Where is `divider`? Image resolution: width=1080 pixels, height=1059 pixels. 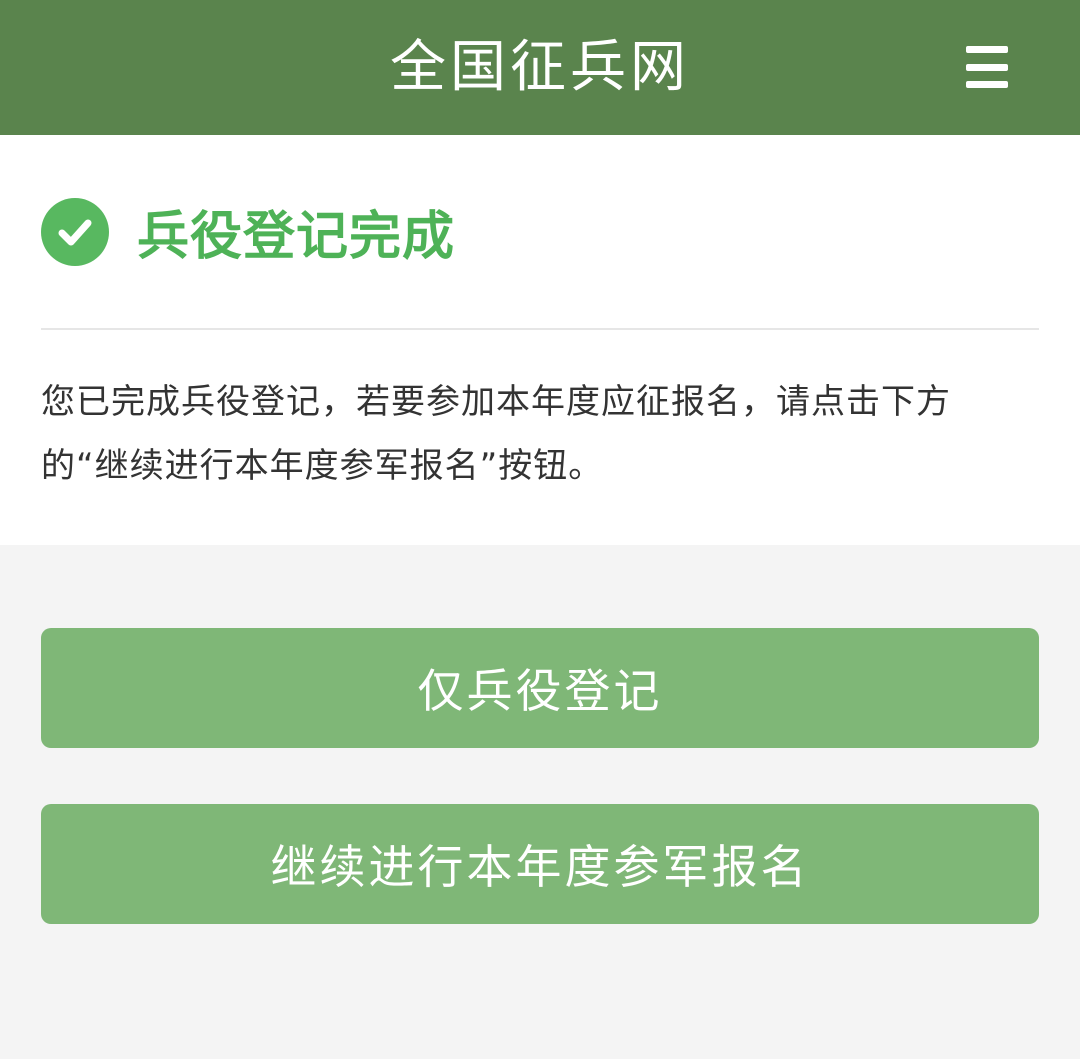 divider is located at coordinates (540, 329).